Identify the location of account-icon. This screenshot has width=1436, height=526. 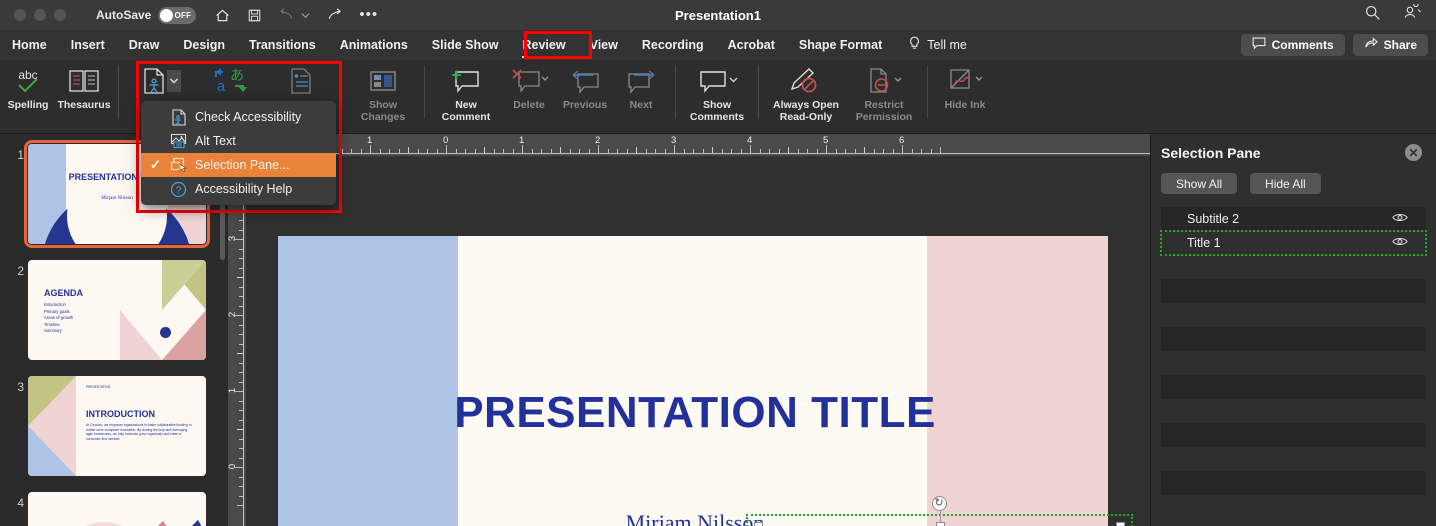
(1412, 13).